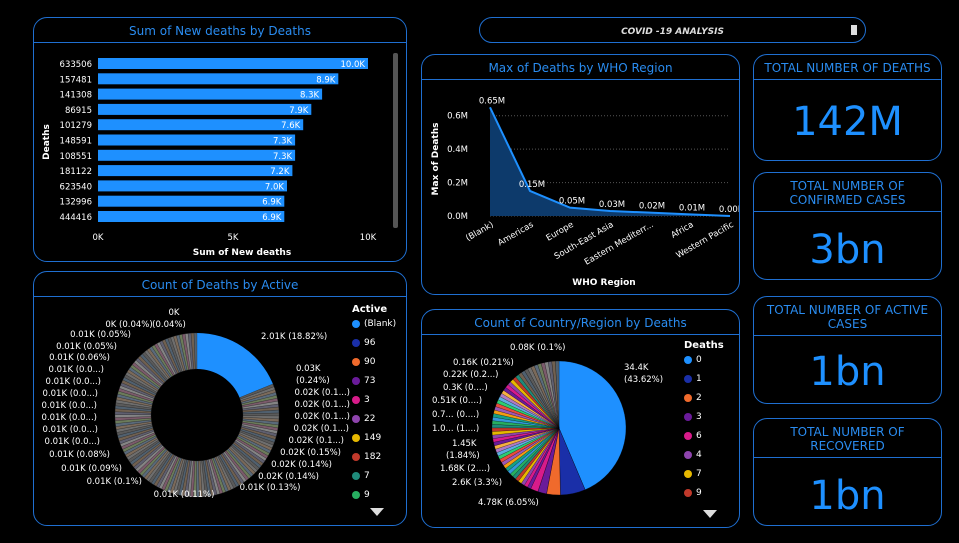 The image size is (959, 543). What do you see at coordinates (847, 472) in the screenshot?
I see `kpi-card-recovered: TOTAL NUMBER OF RECOVERED 1bn` at bounding box center [847, 472].